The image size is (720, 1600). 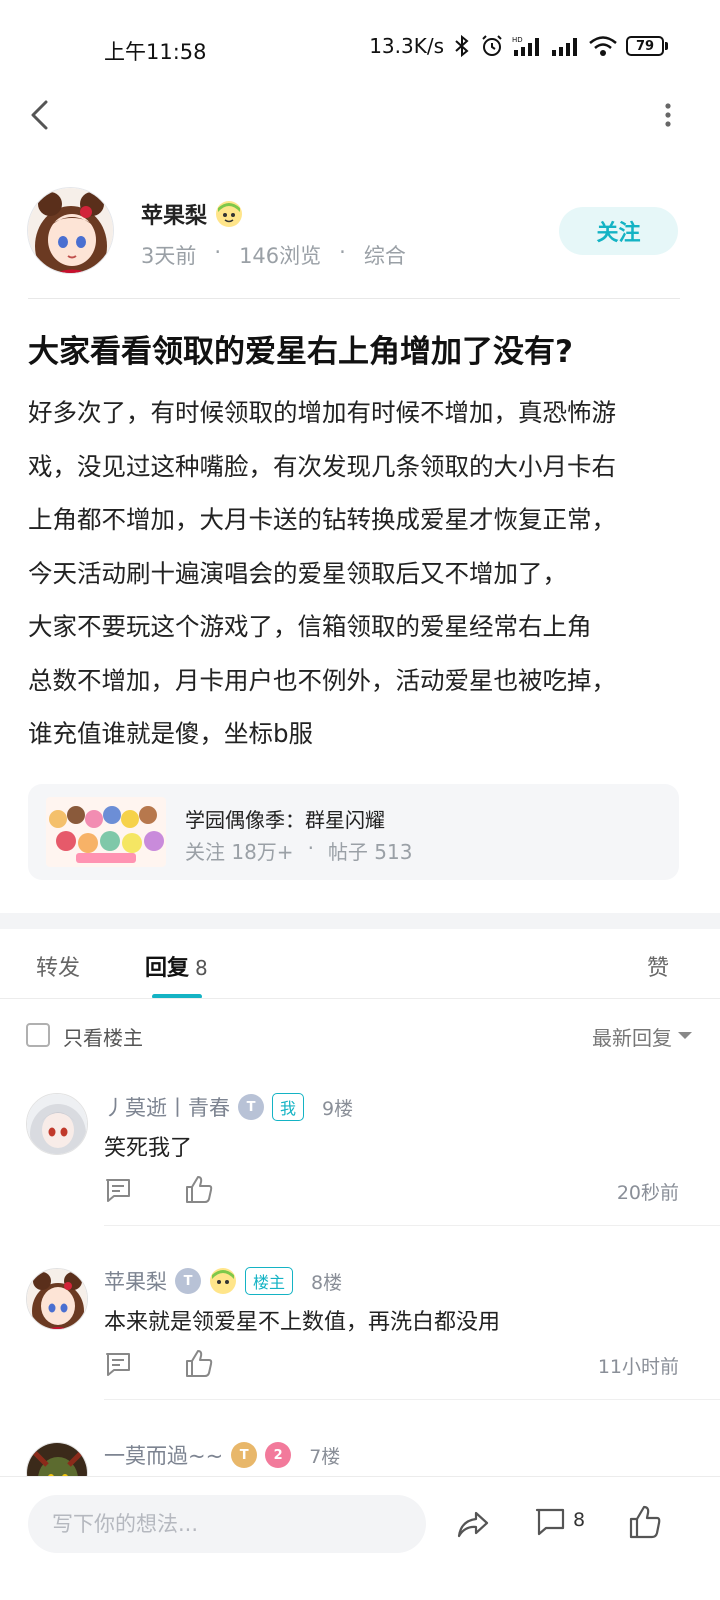 I want to click on signal-icon, so click(x=564, y=47).